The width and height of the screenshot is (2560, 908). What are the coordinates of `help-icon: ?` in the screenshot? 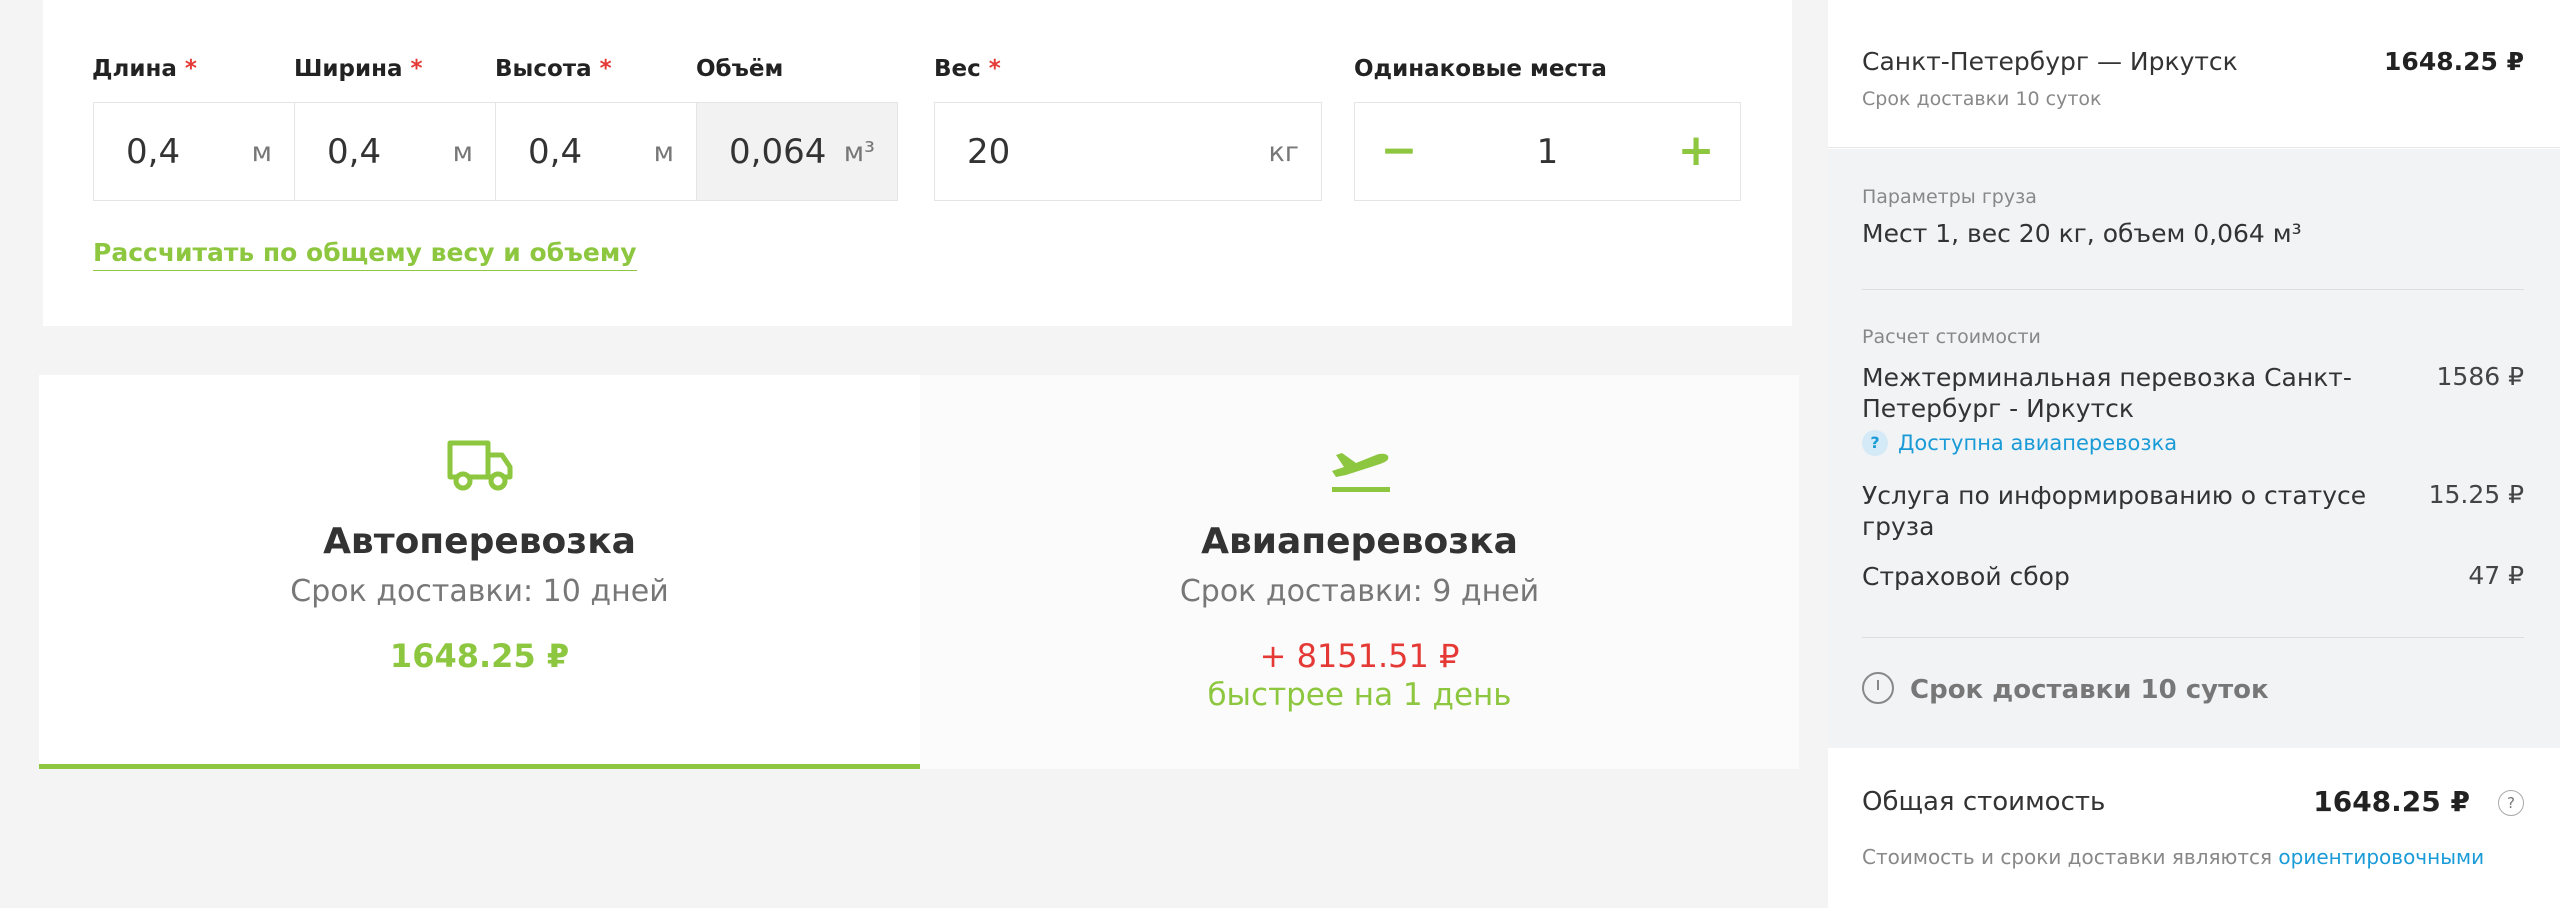 It's located at (1875, 443).